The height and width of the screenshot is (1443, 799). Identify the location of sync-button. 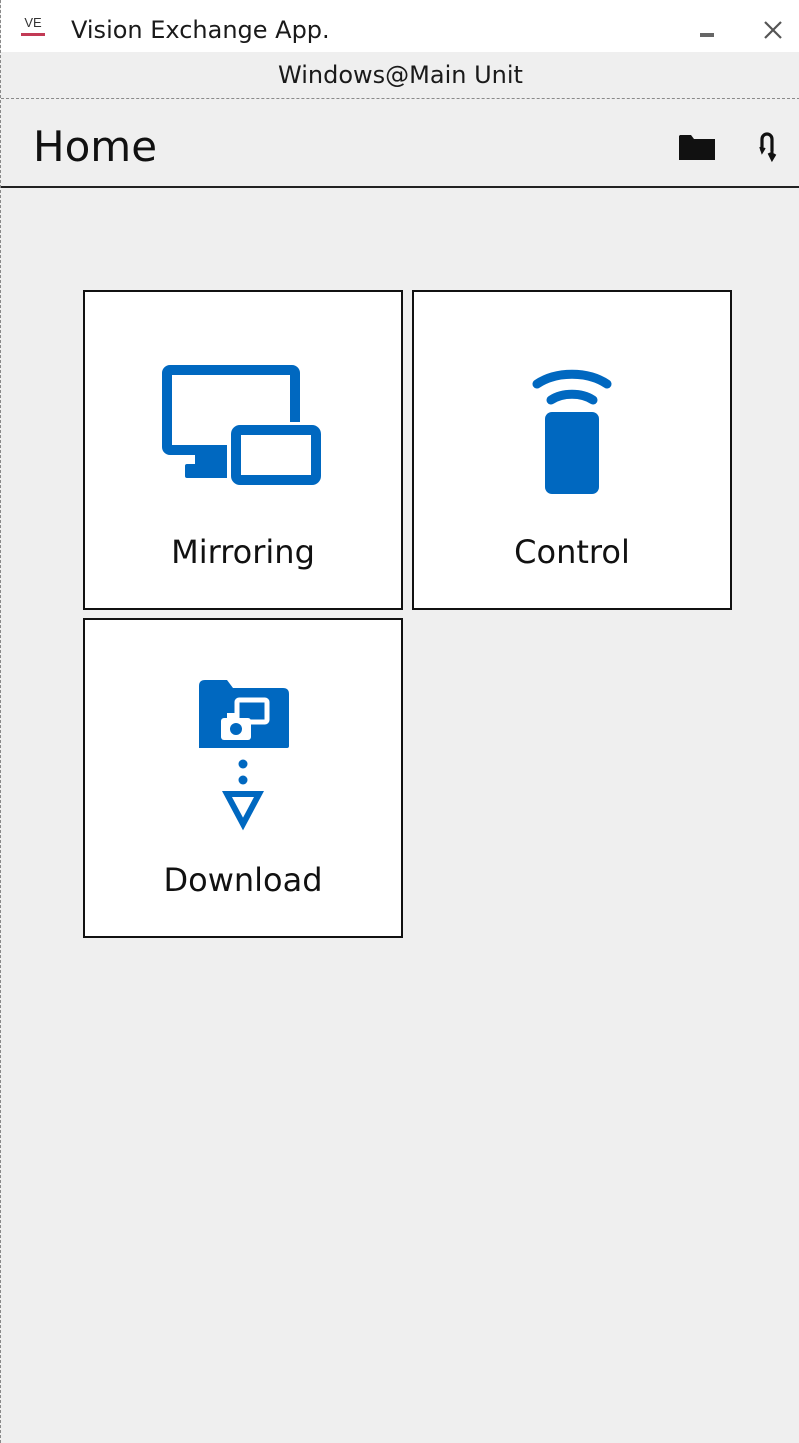
(767, 147).